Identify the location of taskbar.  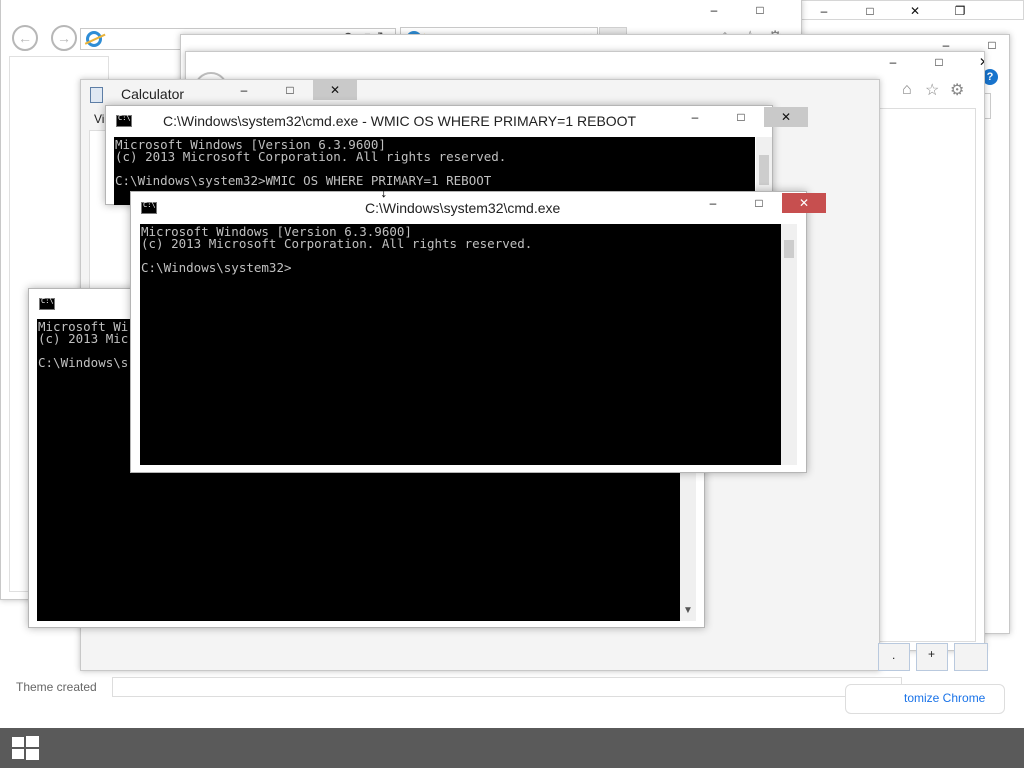
(512, 748).